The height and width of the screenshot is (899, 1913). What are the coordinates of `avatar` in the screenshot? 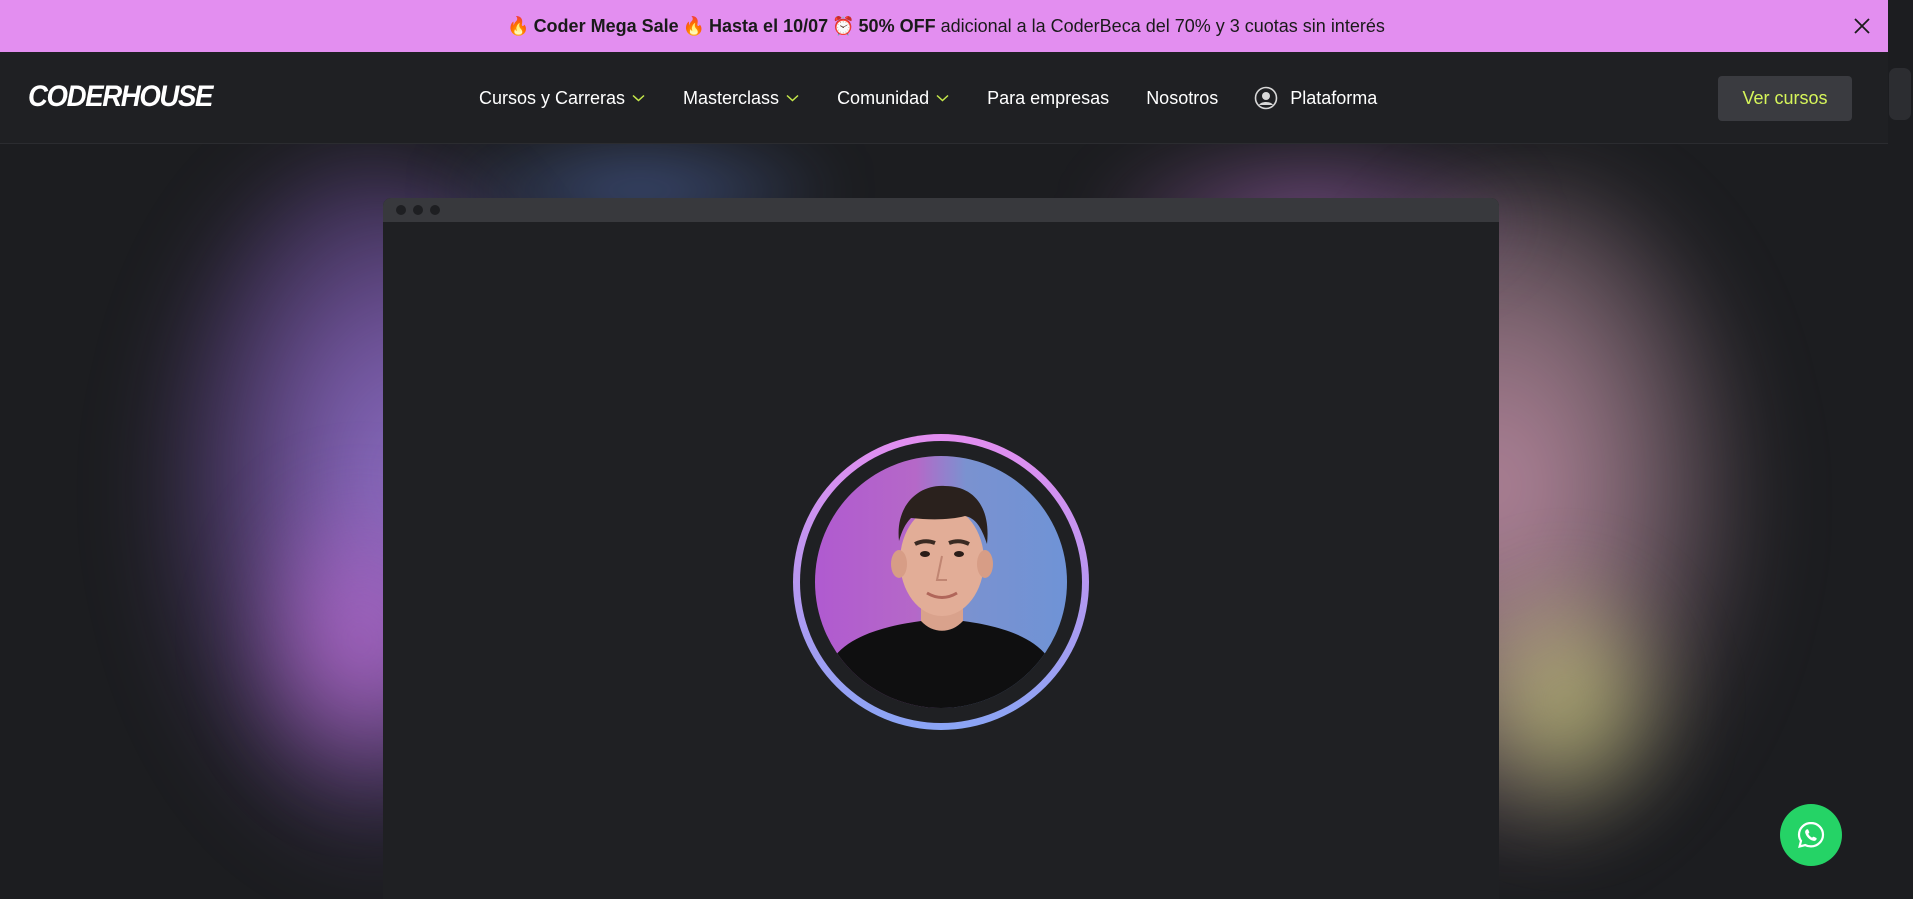 It's located at (941, 582).